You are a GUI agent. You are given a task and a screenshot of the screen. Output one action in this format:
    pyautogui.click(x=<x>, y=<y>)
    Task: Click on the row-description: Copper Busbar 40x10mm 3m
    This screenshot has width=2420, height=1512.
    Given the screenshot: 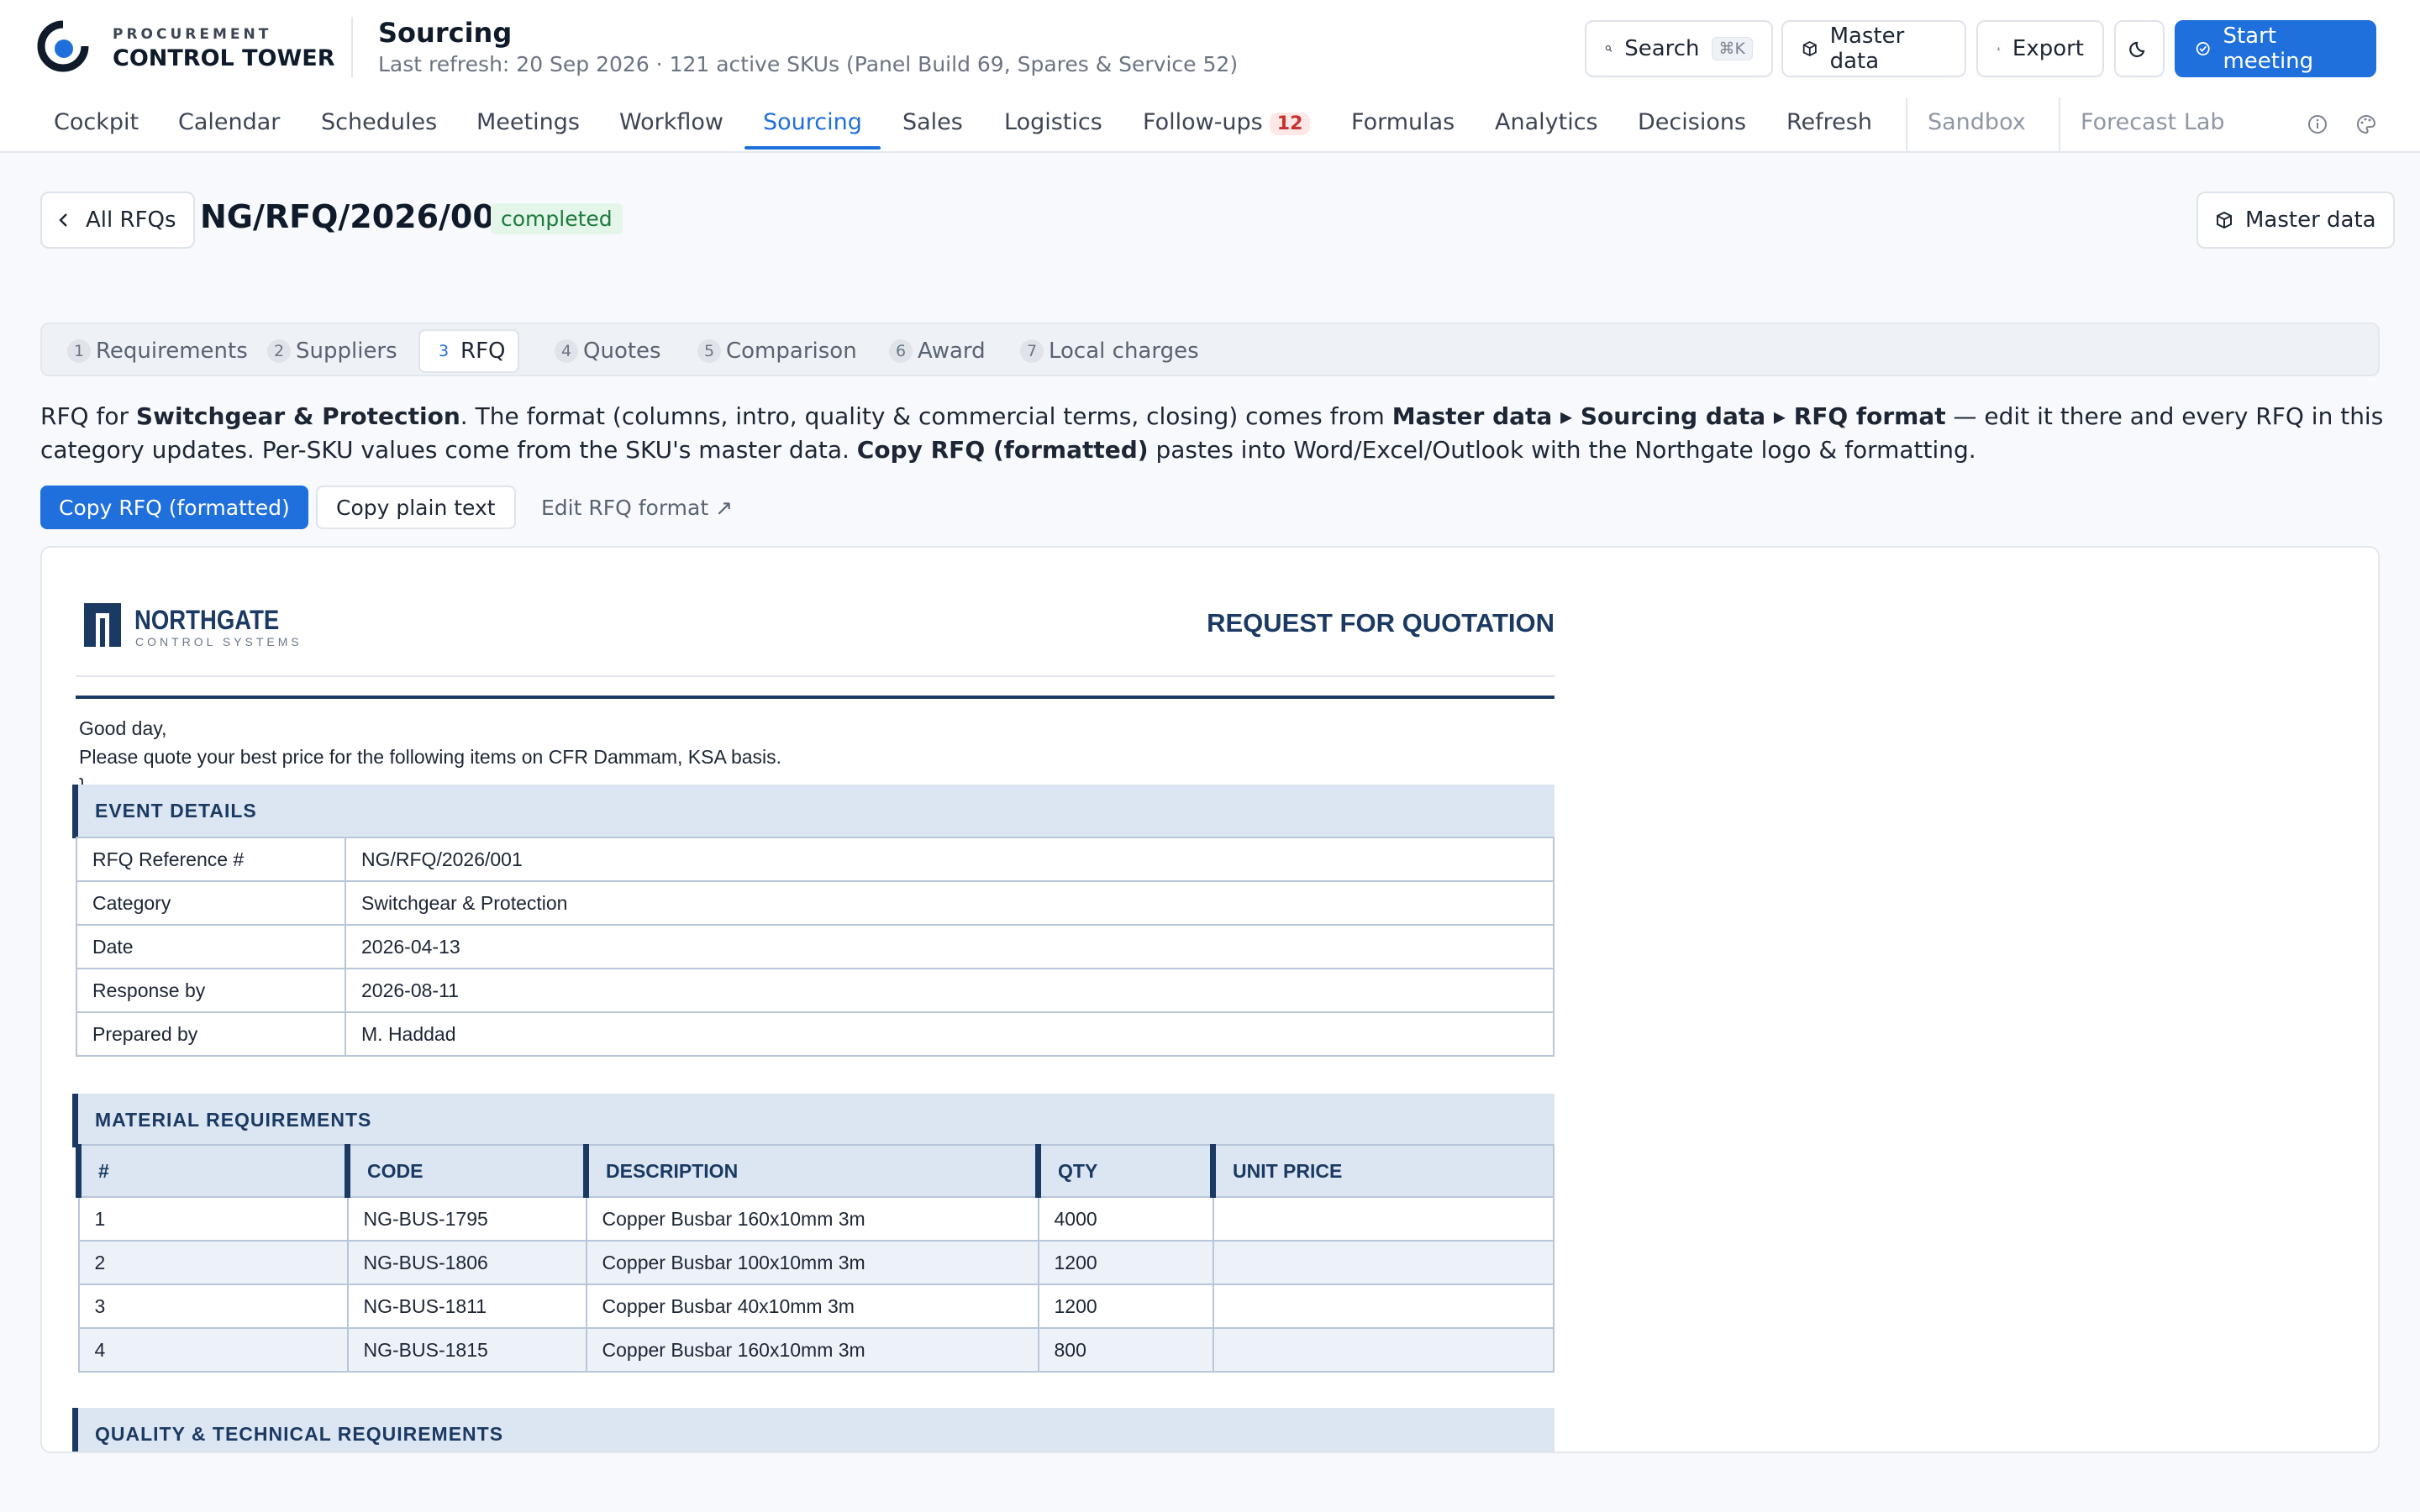 What is the action you would take?
    pyautogui.click(x=812, y=1306)
    